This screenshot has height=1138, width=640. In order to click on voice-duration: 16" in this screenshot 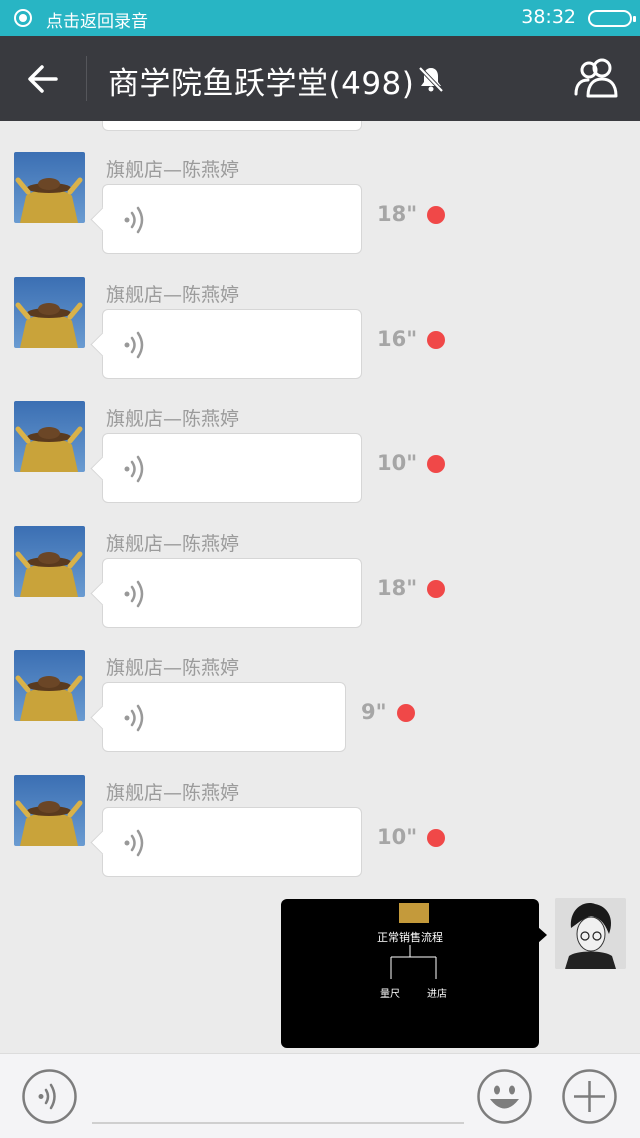, I will do `click(397, 339)`.